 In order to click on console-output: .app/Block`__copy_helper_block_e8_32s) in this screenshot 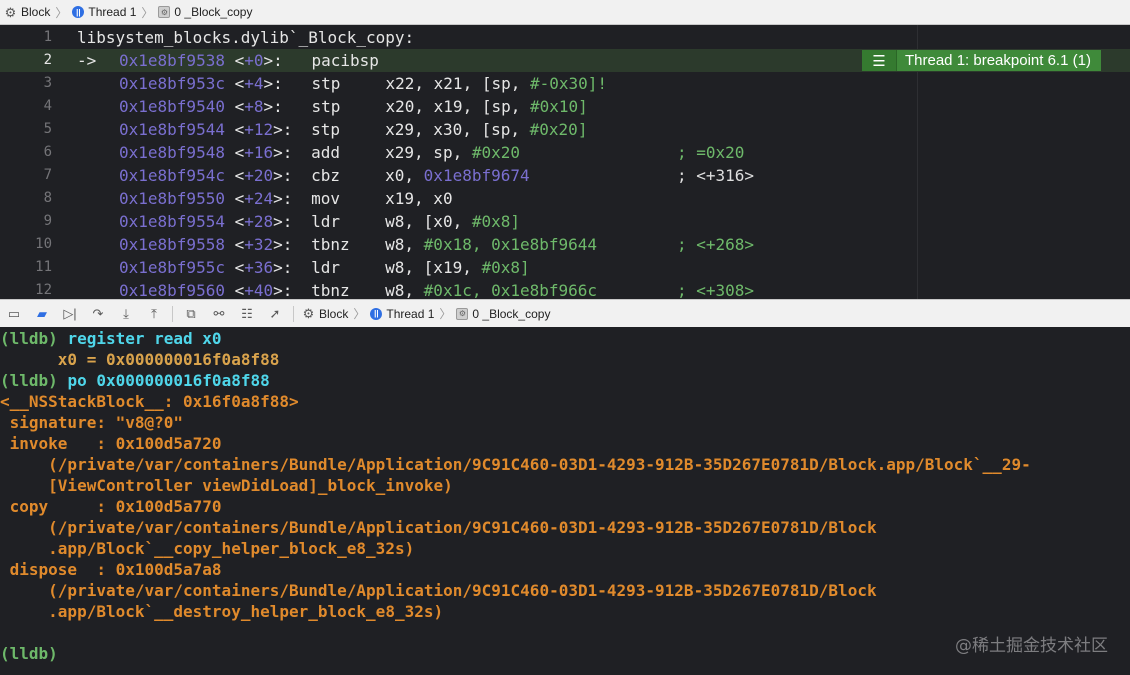, I will do `click(207, 548)`.